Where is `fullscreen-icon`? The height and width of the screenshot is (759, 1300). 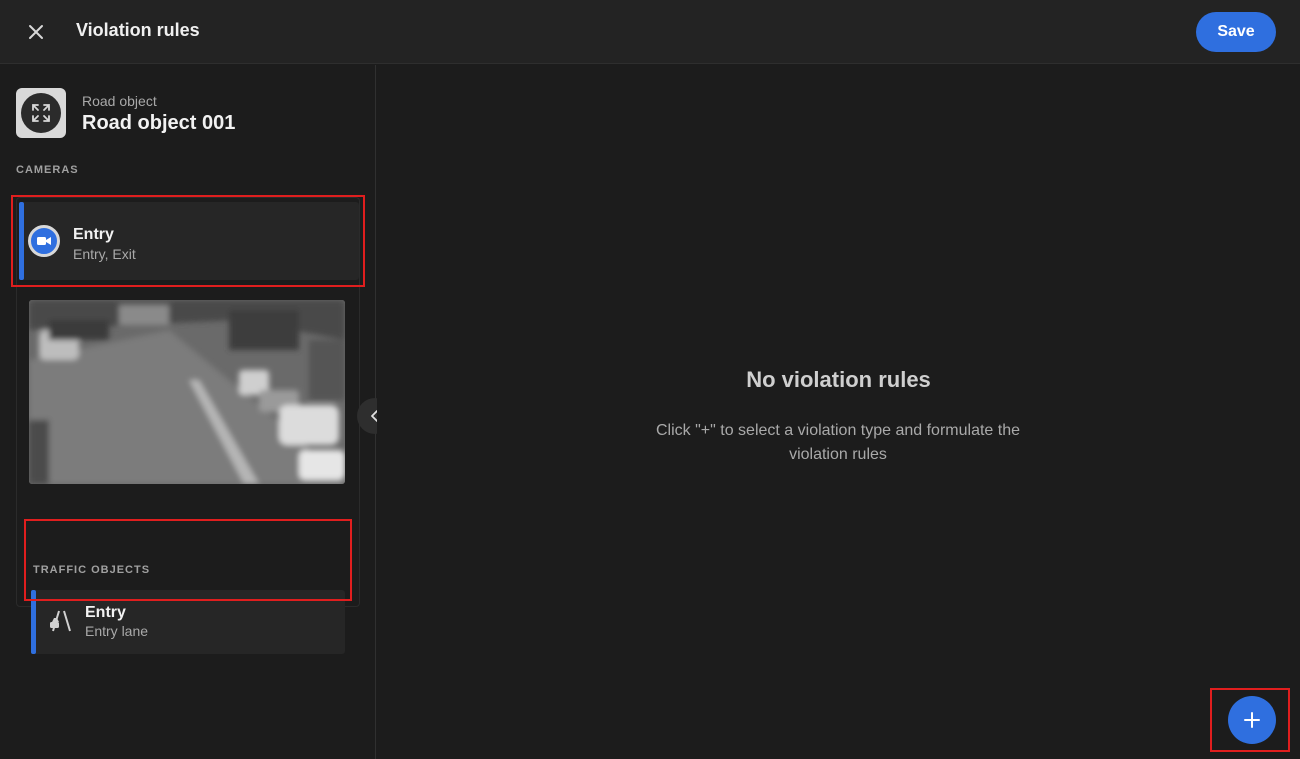 fullscreen-icon is located at coordinates (41, 113).